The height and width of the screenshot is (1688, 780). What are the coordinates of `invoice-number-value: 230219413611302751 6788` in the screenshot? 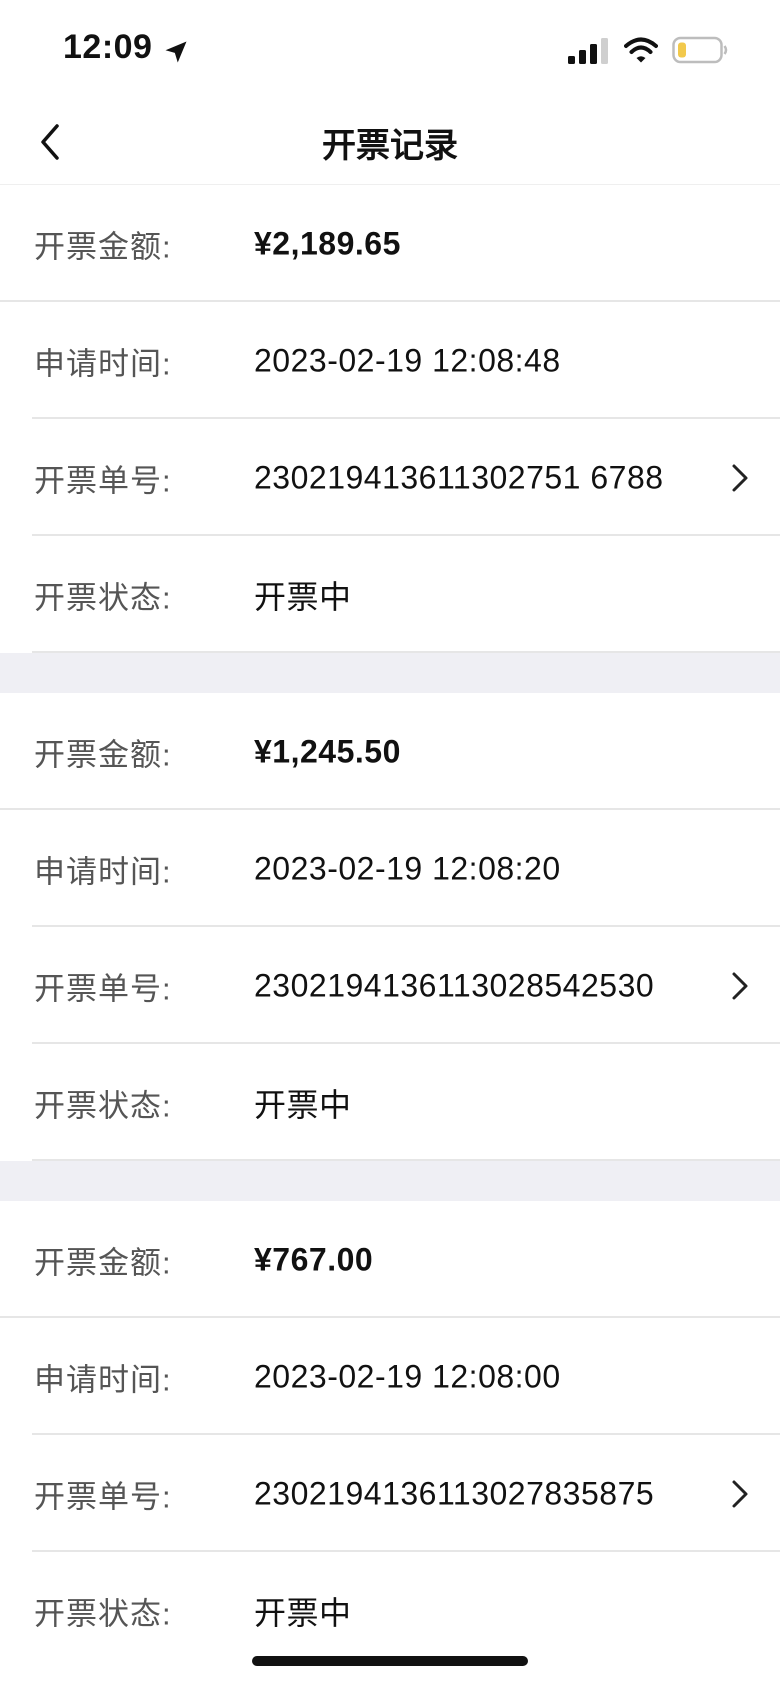 It's located at (459, 477).